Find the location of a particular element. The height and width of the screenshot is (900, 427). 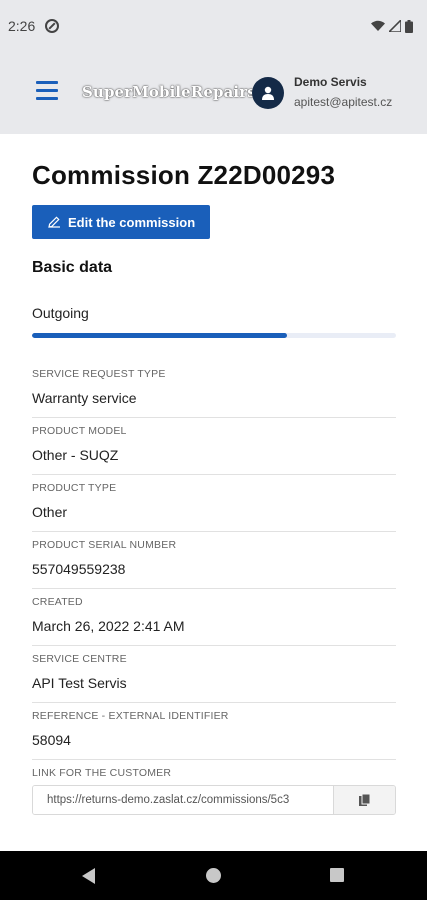

customer-link-label: LINK FOR THE CUSTOMER is located at coordinates (102, 773).